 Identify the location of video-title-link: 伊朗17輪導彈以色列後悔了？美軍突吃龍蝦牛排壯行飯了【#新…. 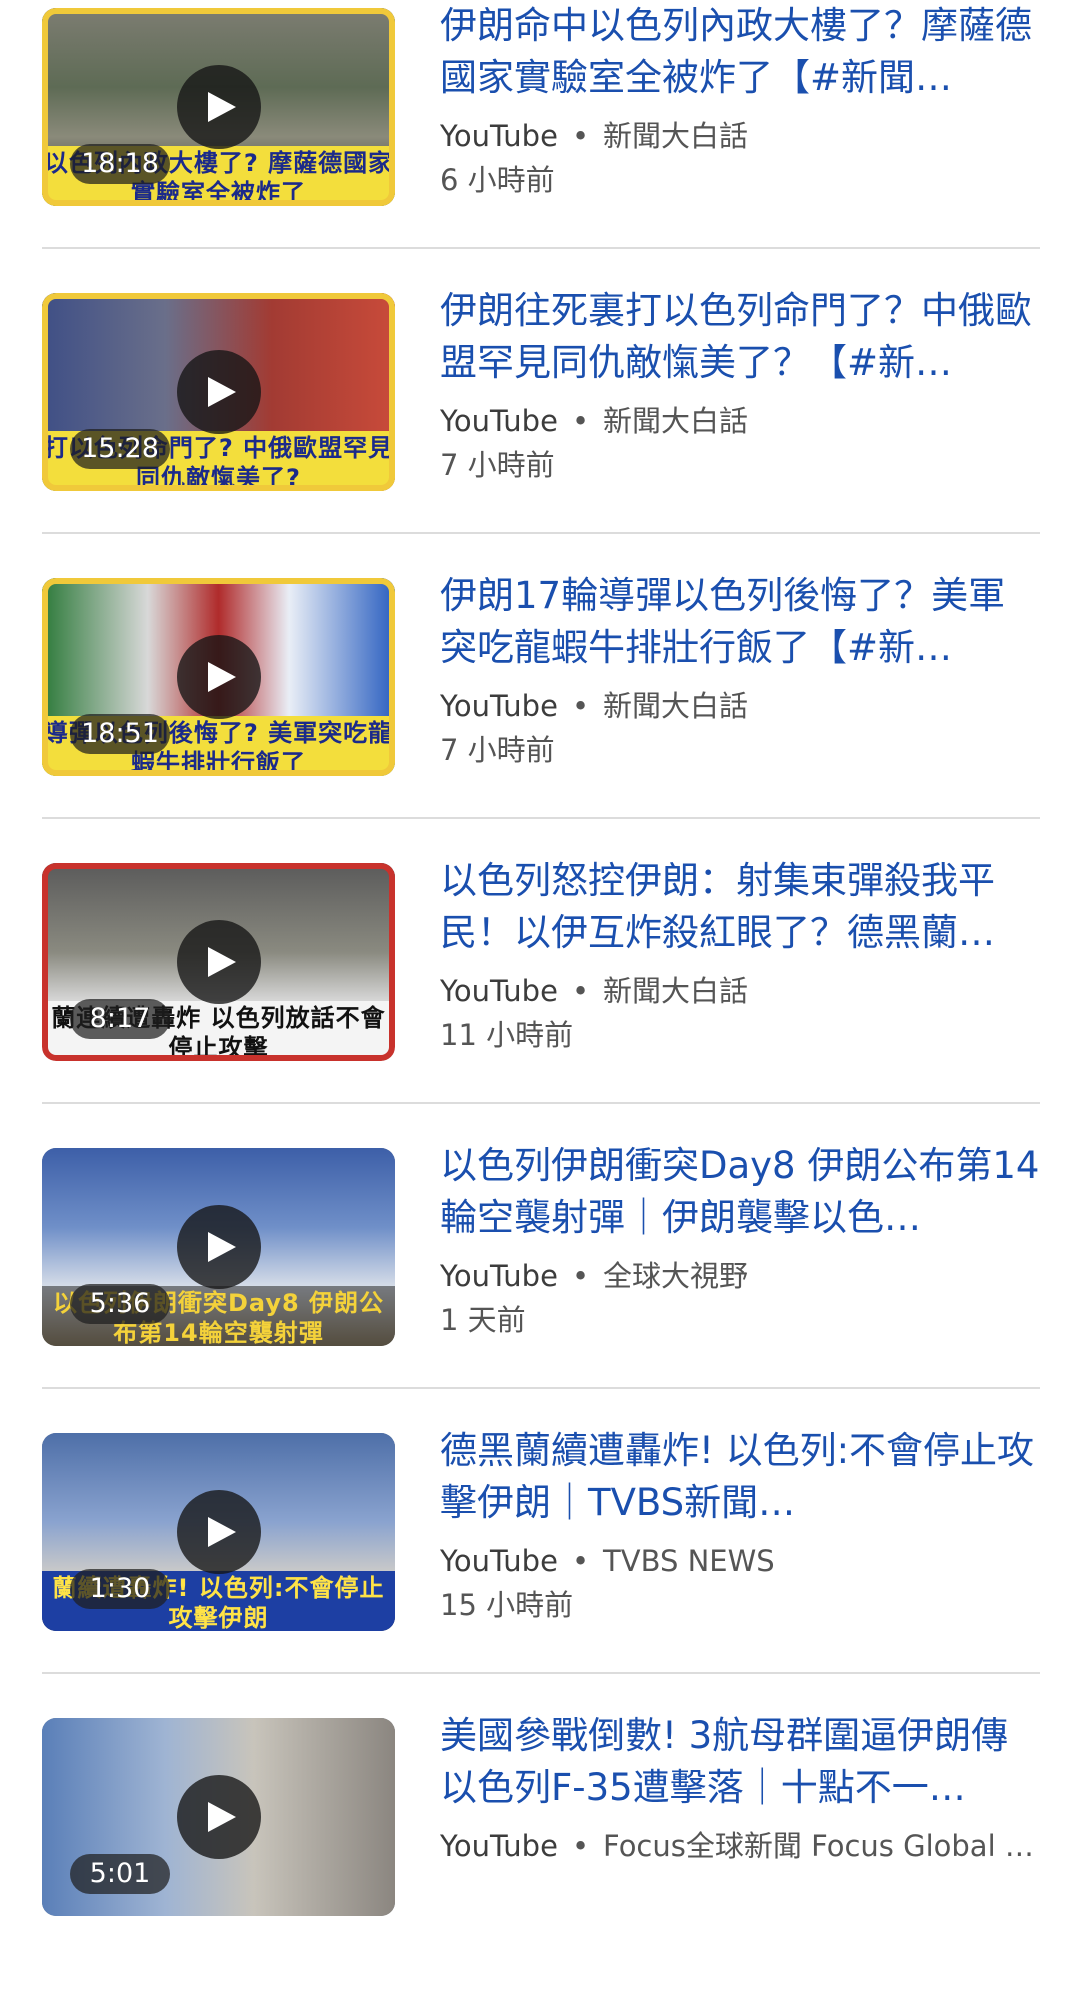
(740, 622).